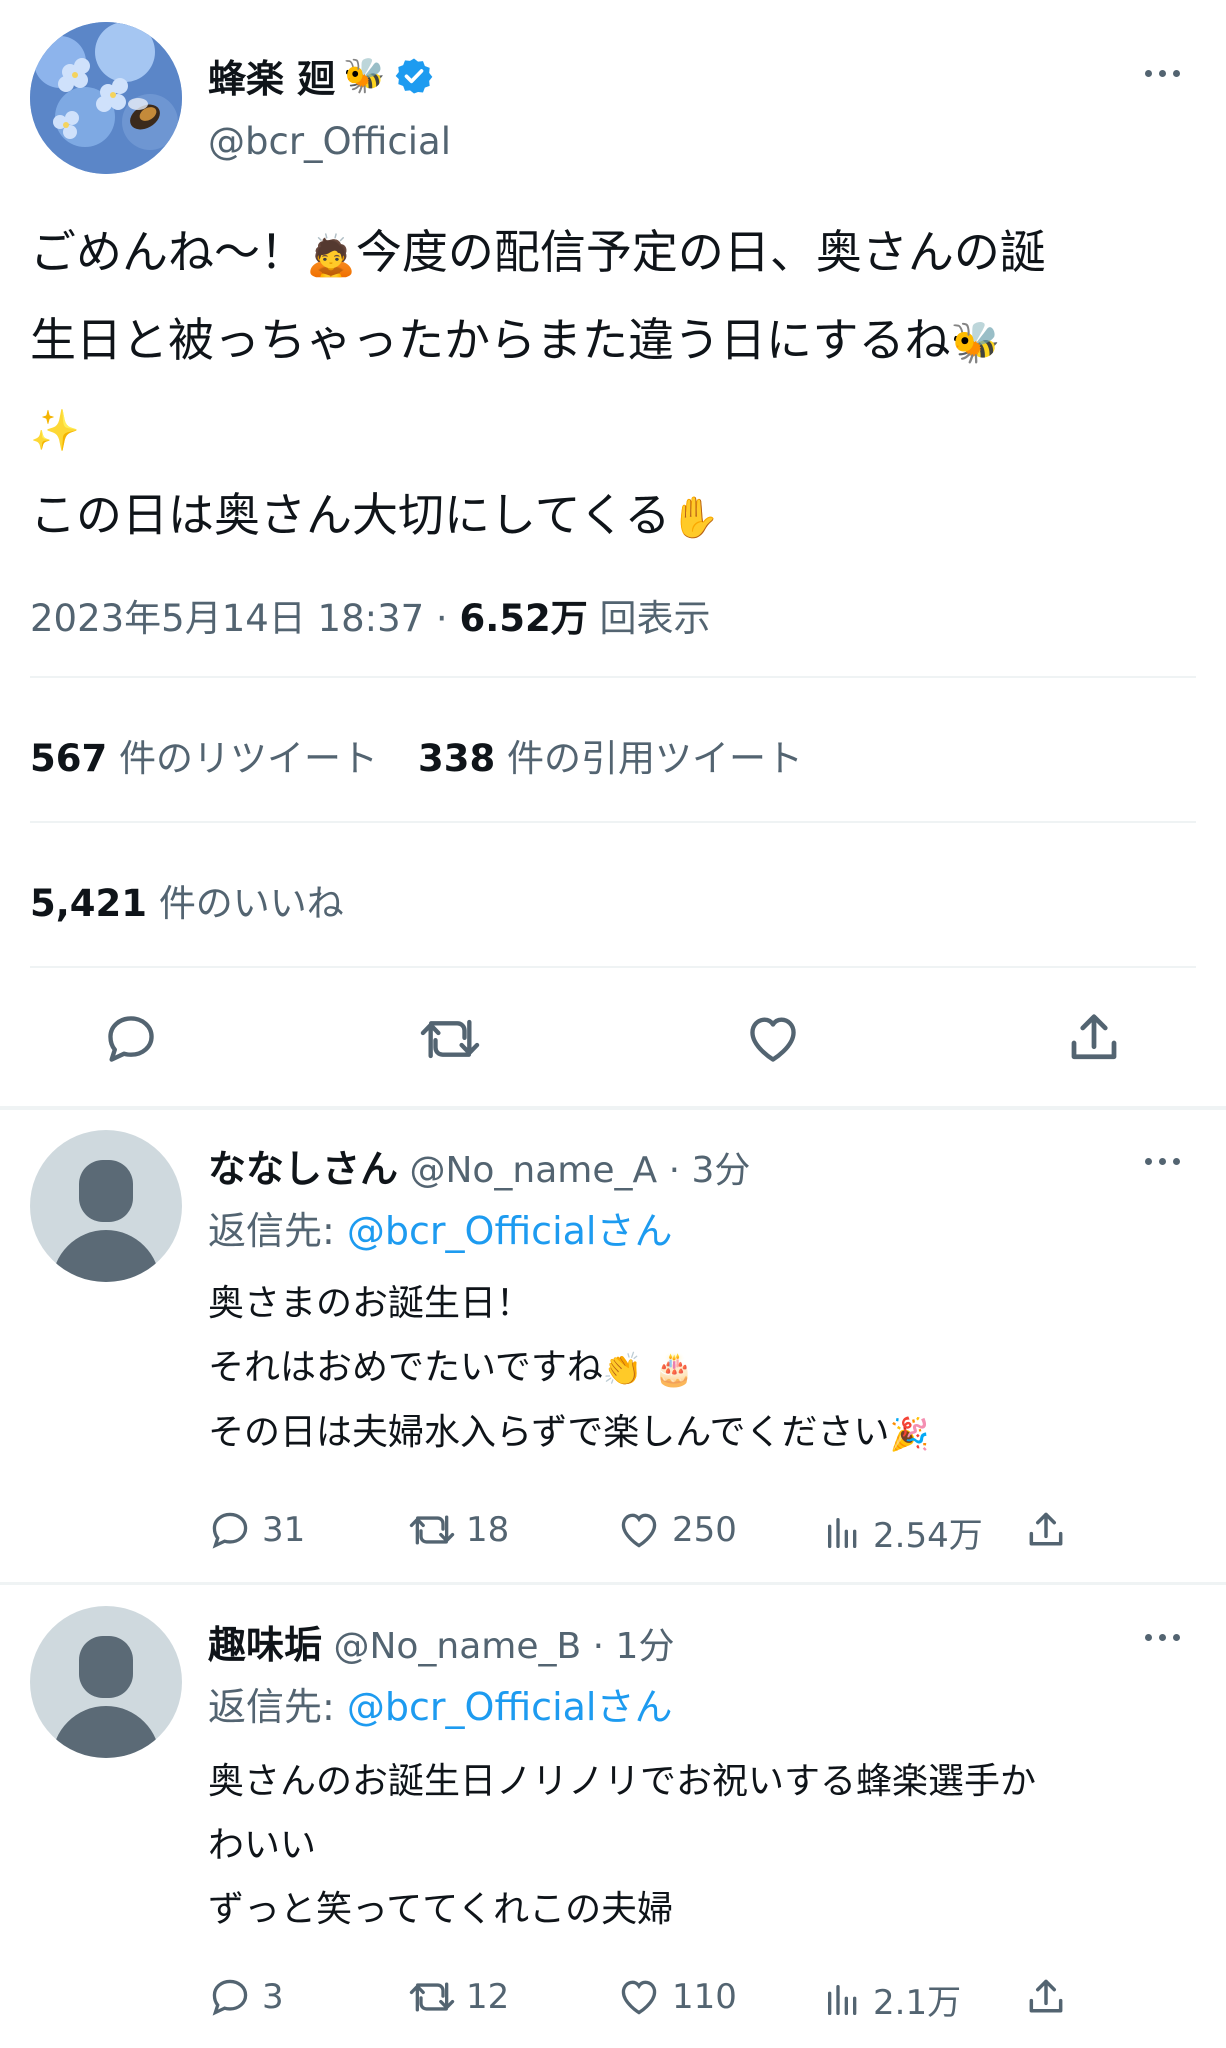 The height and width of the screenshot is (2048, 1226). I want to click on reply-count: 3, so click(273, 1997).